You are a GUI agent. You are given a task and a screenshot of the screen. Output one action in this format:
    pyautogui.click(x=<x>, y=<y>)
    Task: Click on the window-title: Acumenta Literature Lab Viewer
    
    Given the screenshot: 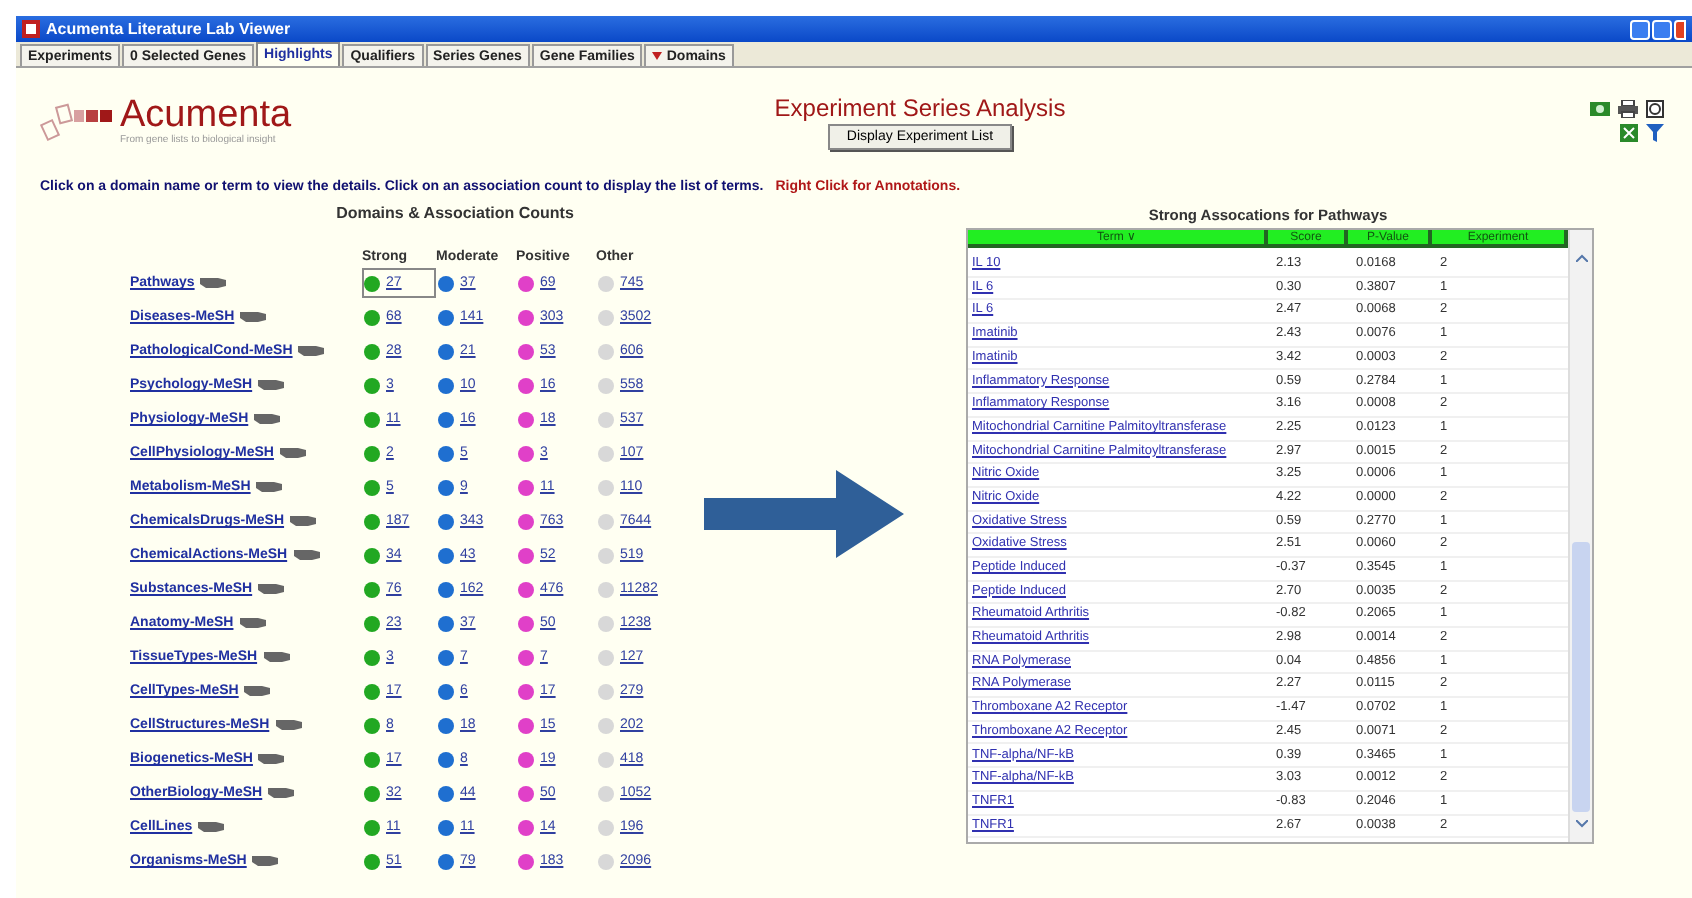 What is the action you would take?
    pyautogui.click(x=168, y=29)
    